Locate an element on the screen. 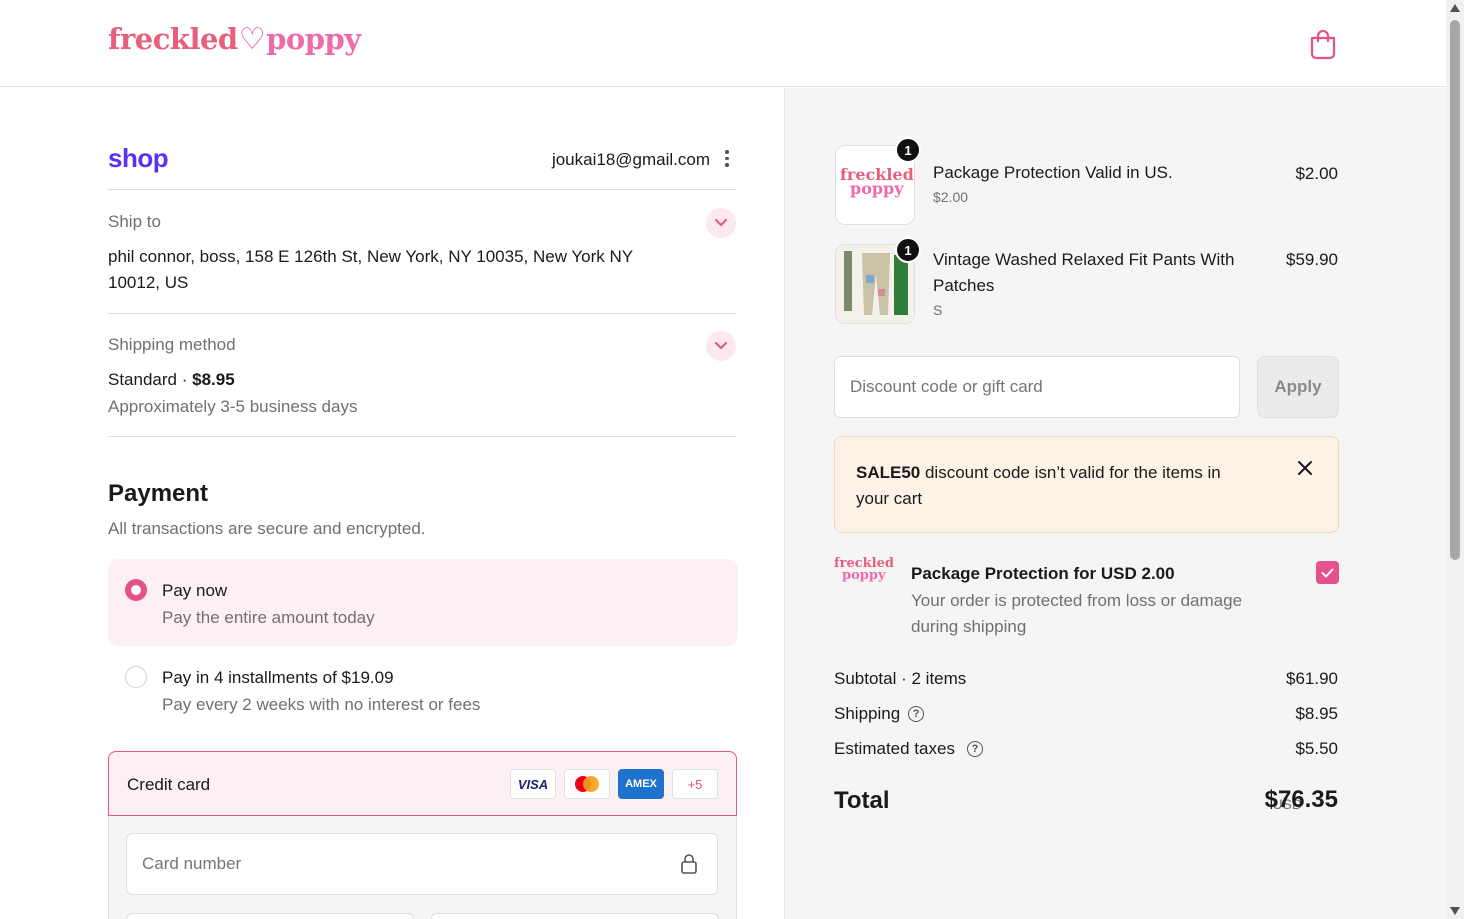 Image resolution: width=1464 pixels, height=919 pixels. item-variant: S is located at coordinates (938, 310).